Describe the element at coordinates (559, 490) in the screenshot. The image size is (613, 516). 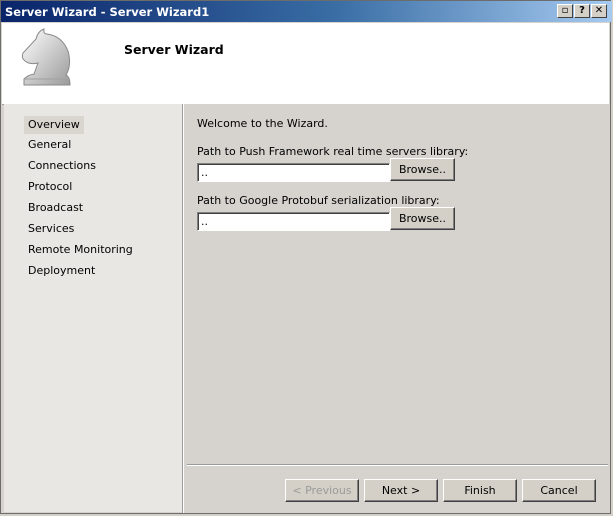
I see `cancel-button: Cancel` at that location.